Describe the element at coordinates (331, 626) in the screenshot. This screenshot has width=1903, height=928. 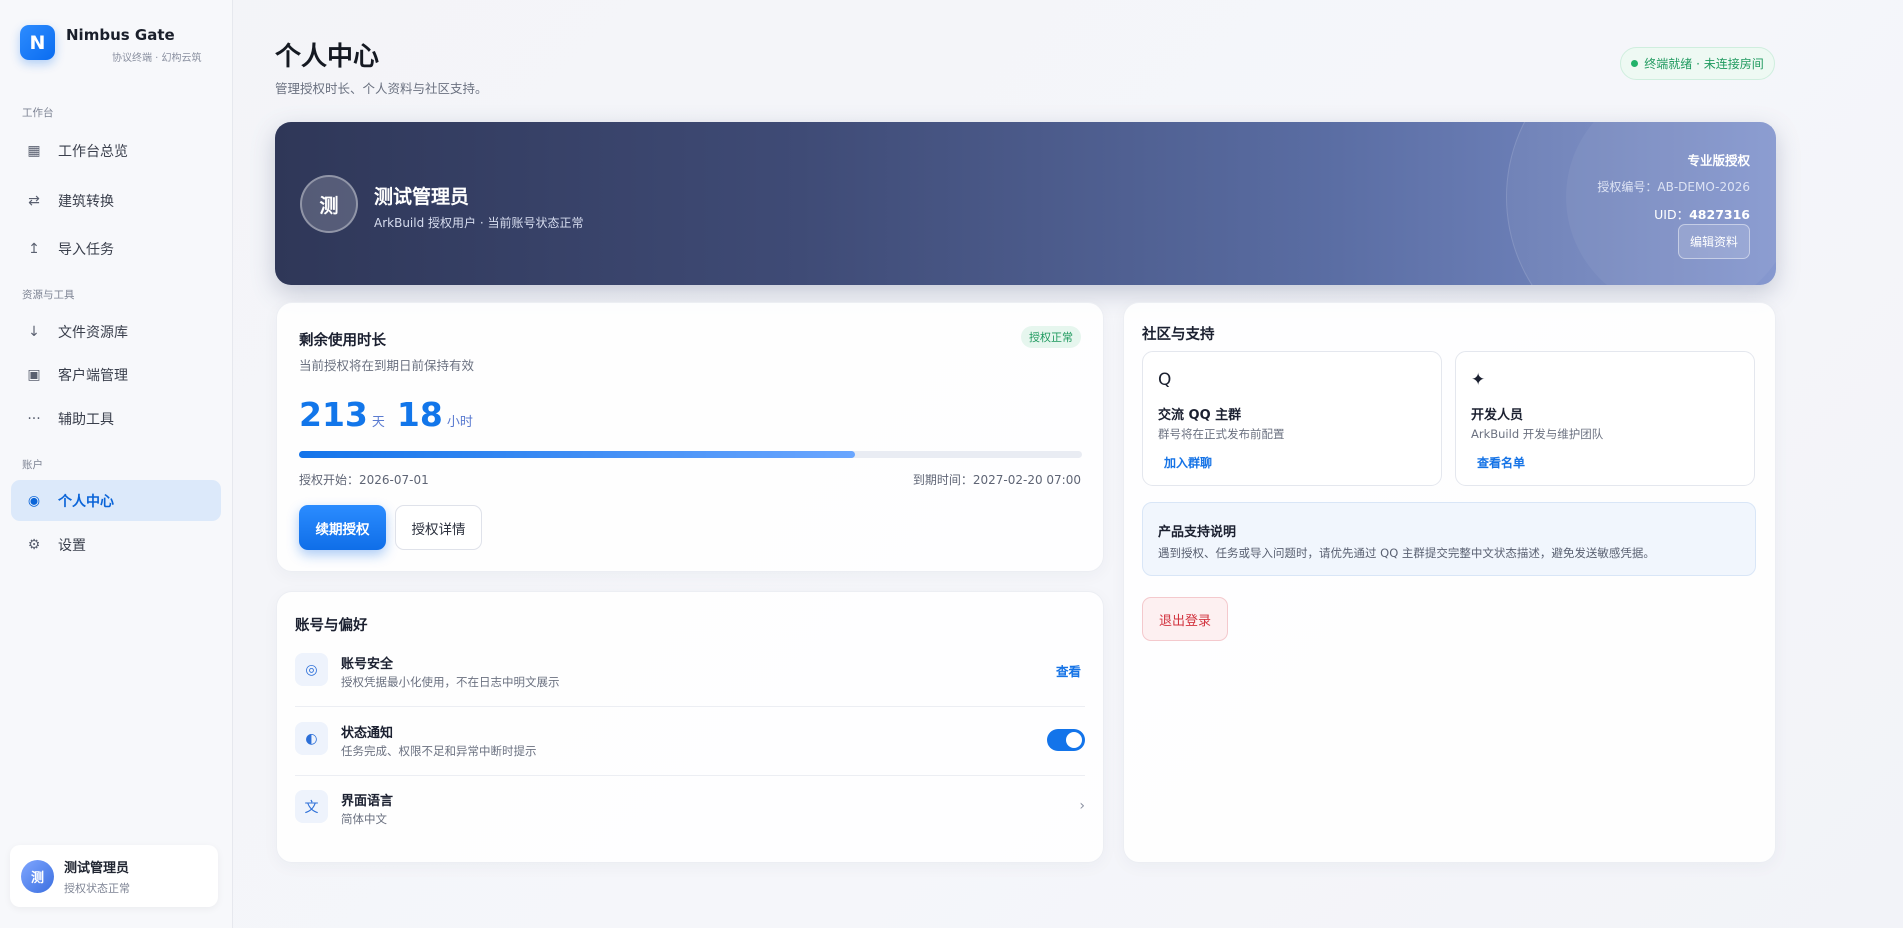
I see `card-title: 账号与偏好` at that location.